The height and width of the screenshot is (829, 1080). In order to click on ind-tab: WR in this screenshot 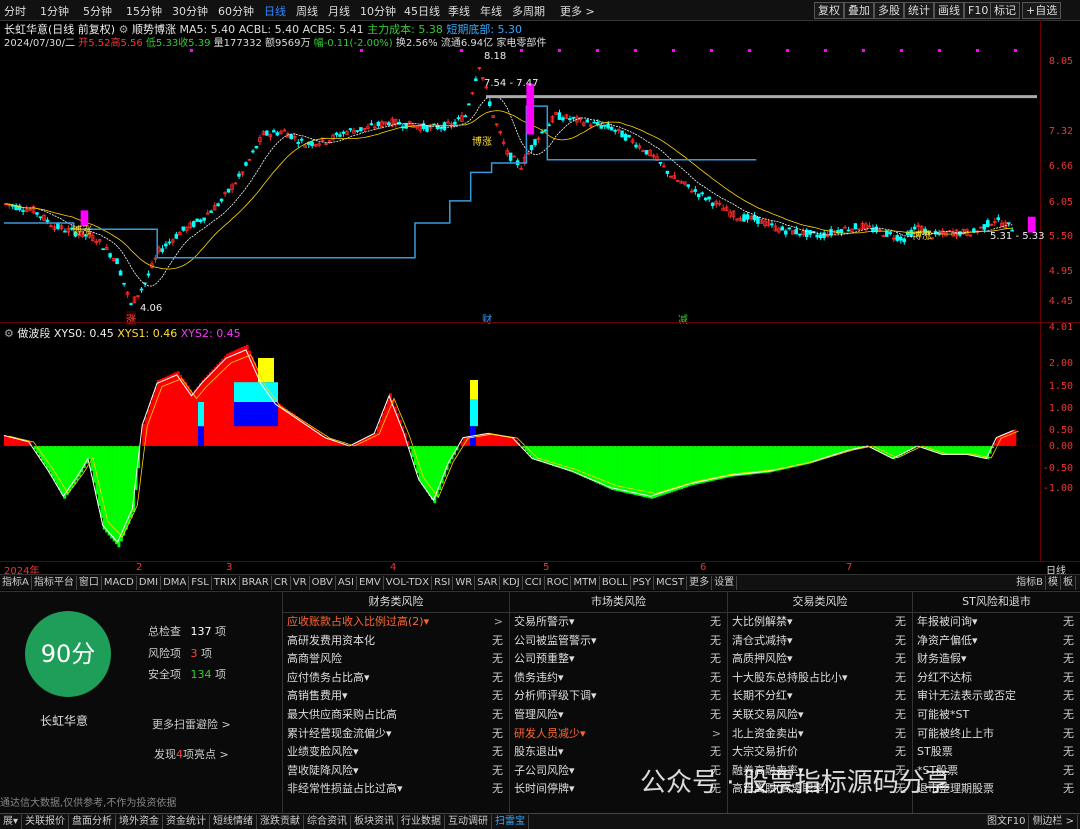, I will do `click(464, 583)`.